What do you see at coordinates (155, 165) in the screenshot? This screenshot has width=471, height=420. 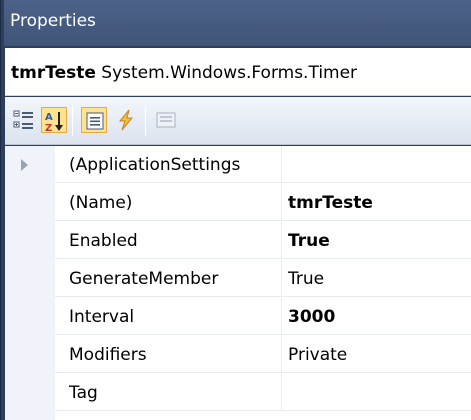 I see `property-name: (ApplicationSettings` at bounding box center [155, 165].